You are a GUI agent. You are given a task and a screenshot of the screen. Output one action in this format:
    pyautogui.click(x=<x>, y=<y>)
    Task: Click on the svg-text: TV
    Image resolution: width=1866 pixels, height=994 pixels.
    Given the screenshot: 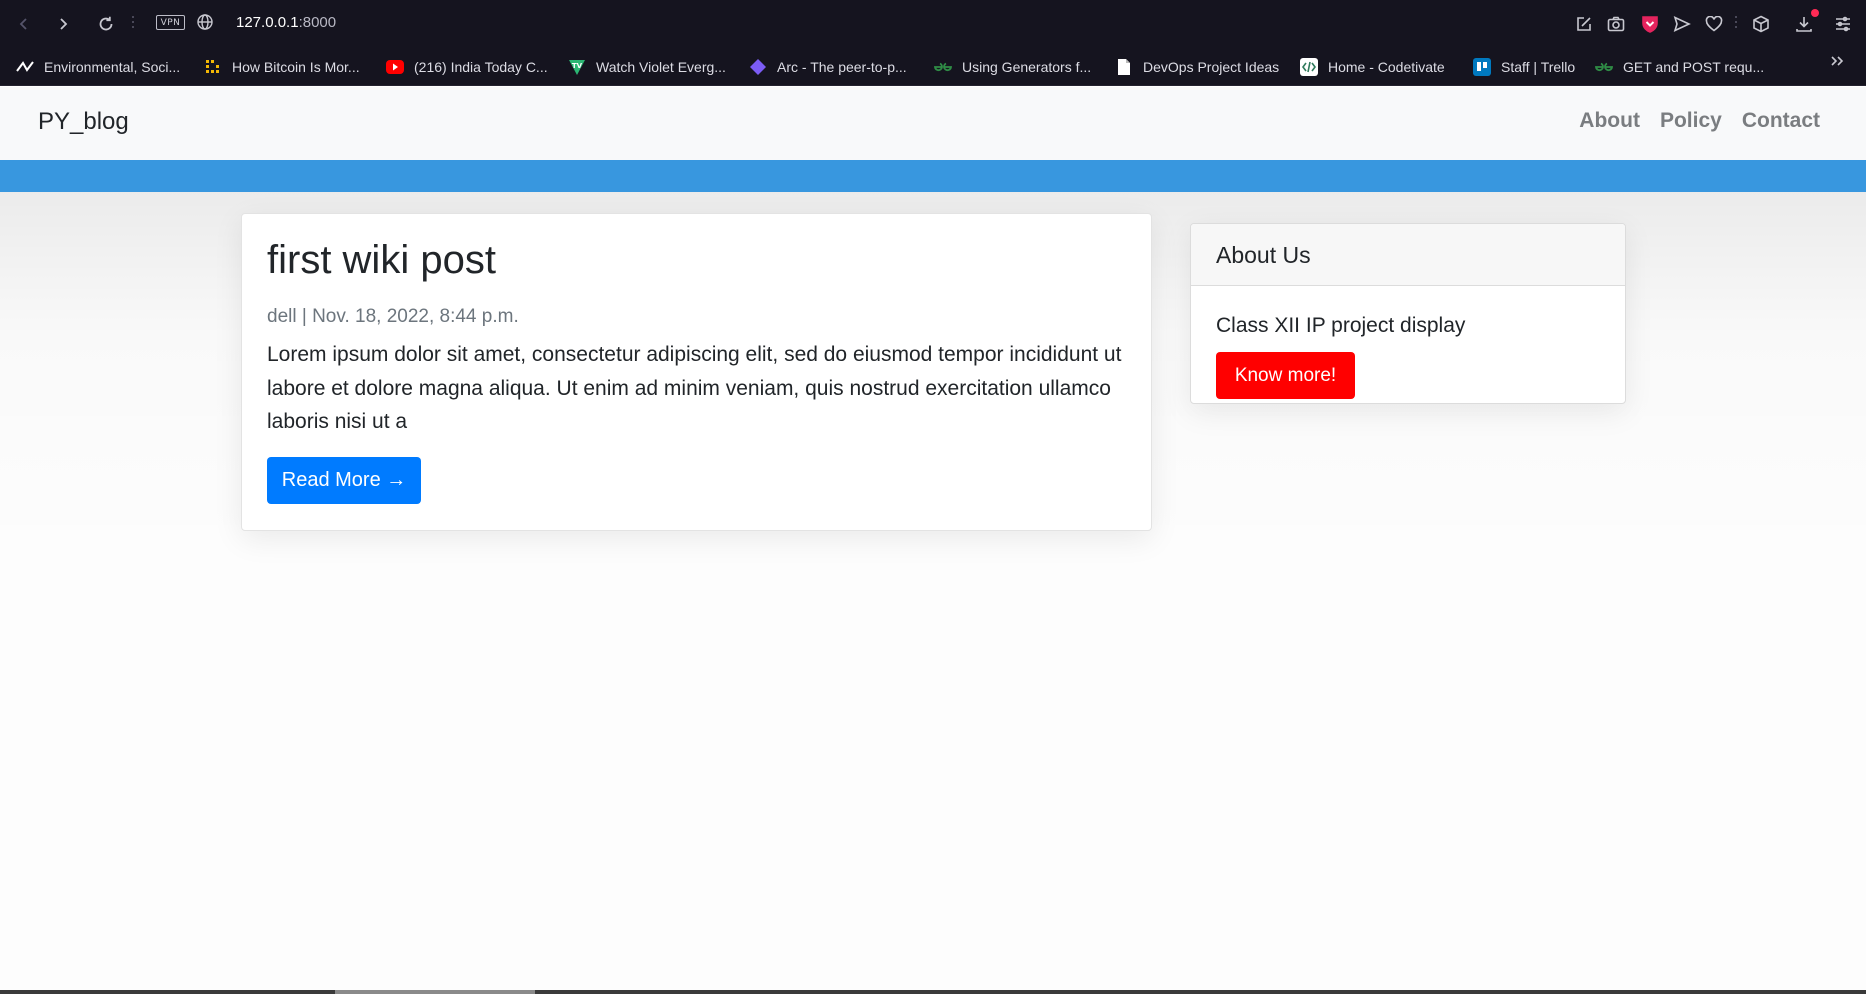 What is the action you would take?
    pyautogui.click(x=577, y=66)
    